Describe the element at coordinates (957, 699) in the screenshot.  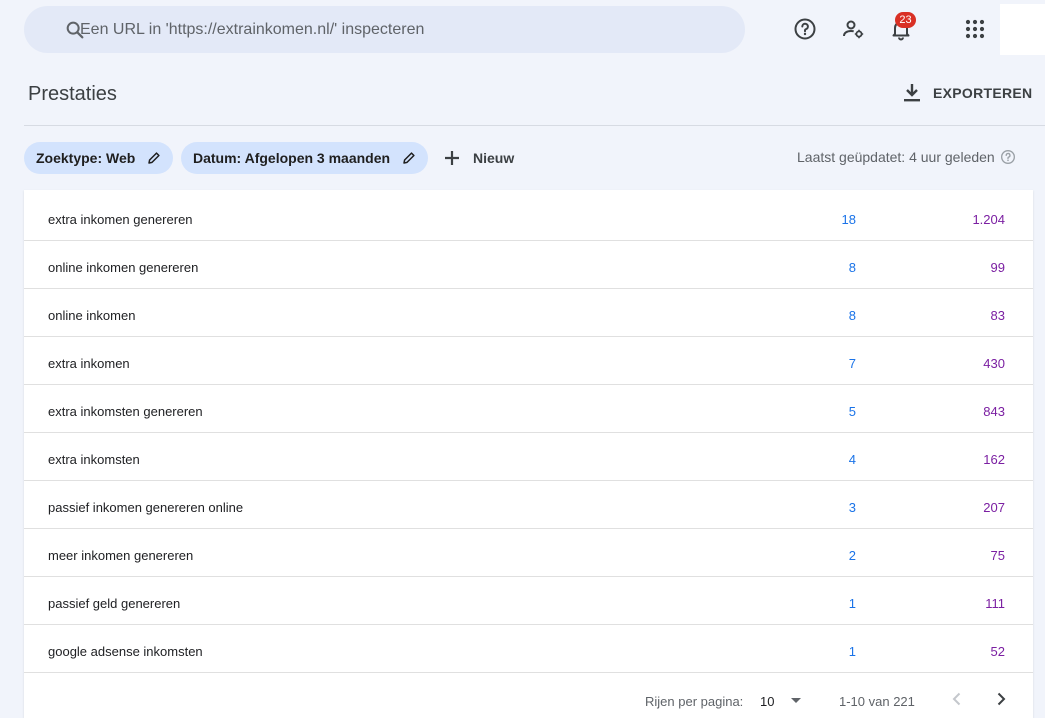
I see `chevron-left-icon` at that location.